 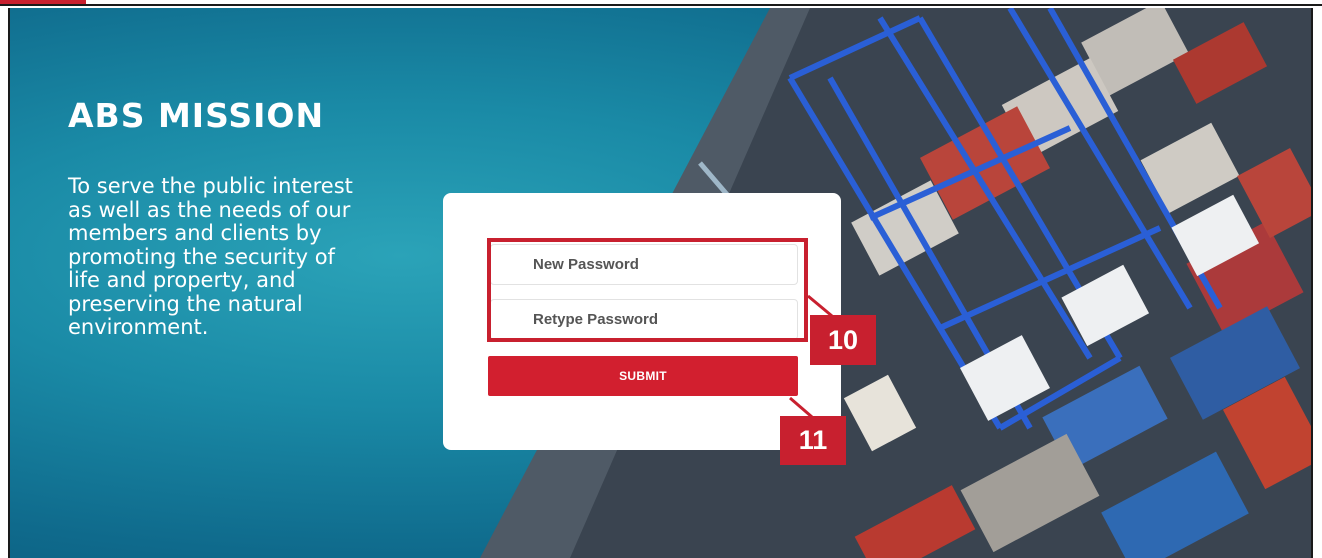 I want to click on callout-badge-10: 10, so click(x=843, y=340).